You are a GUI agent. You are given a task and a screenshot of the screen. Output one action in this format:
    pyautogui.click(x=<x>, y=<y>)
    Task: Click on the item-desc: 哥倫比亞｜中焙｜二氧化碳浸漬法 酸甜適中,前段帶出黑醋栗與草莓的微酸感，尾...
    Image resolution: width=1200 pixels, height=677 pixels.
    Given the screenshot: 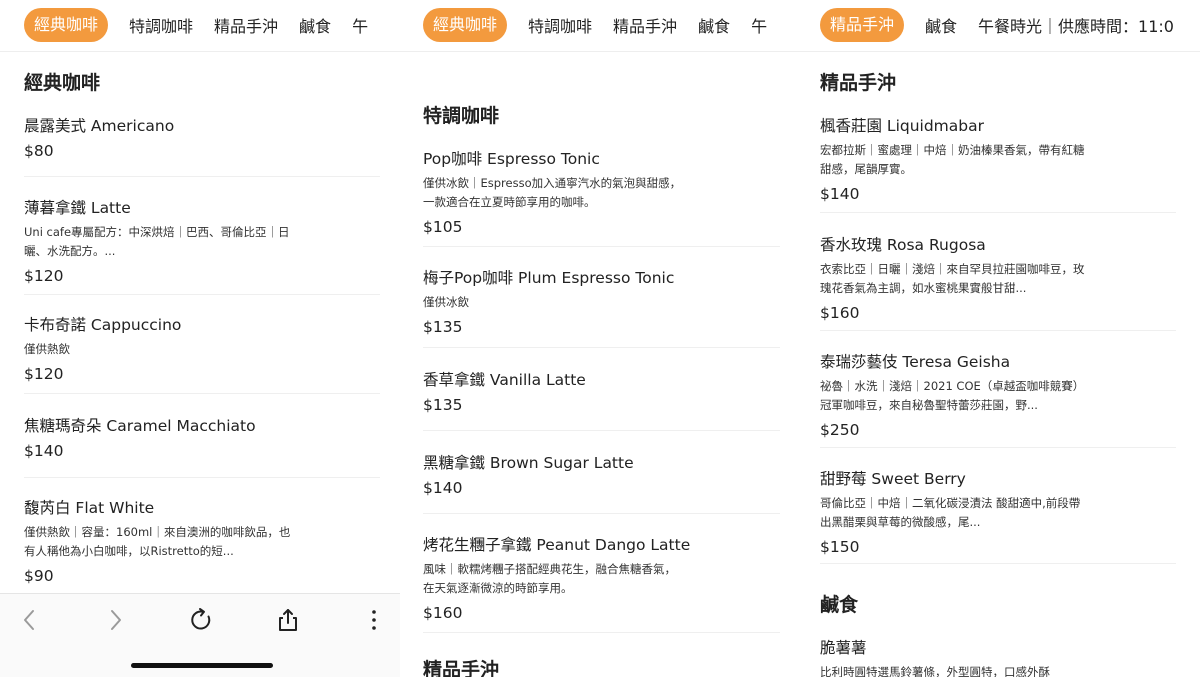 What is the action you would take?
    pyautogui.click(x=950, y=512)
    